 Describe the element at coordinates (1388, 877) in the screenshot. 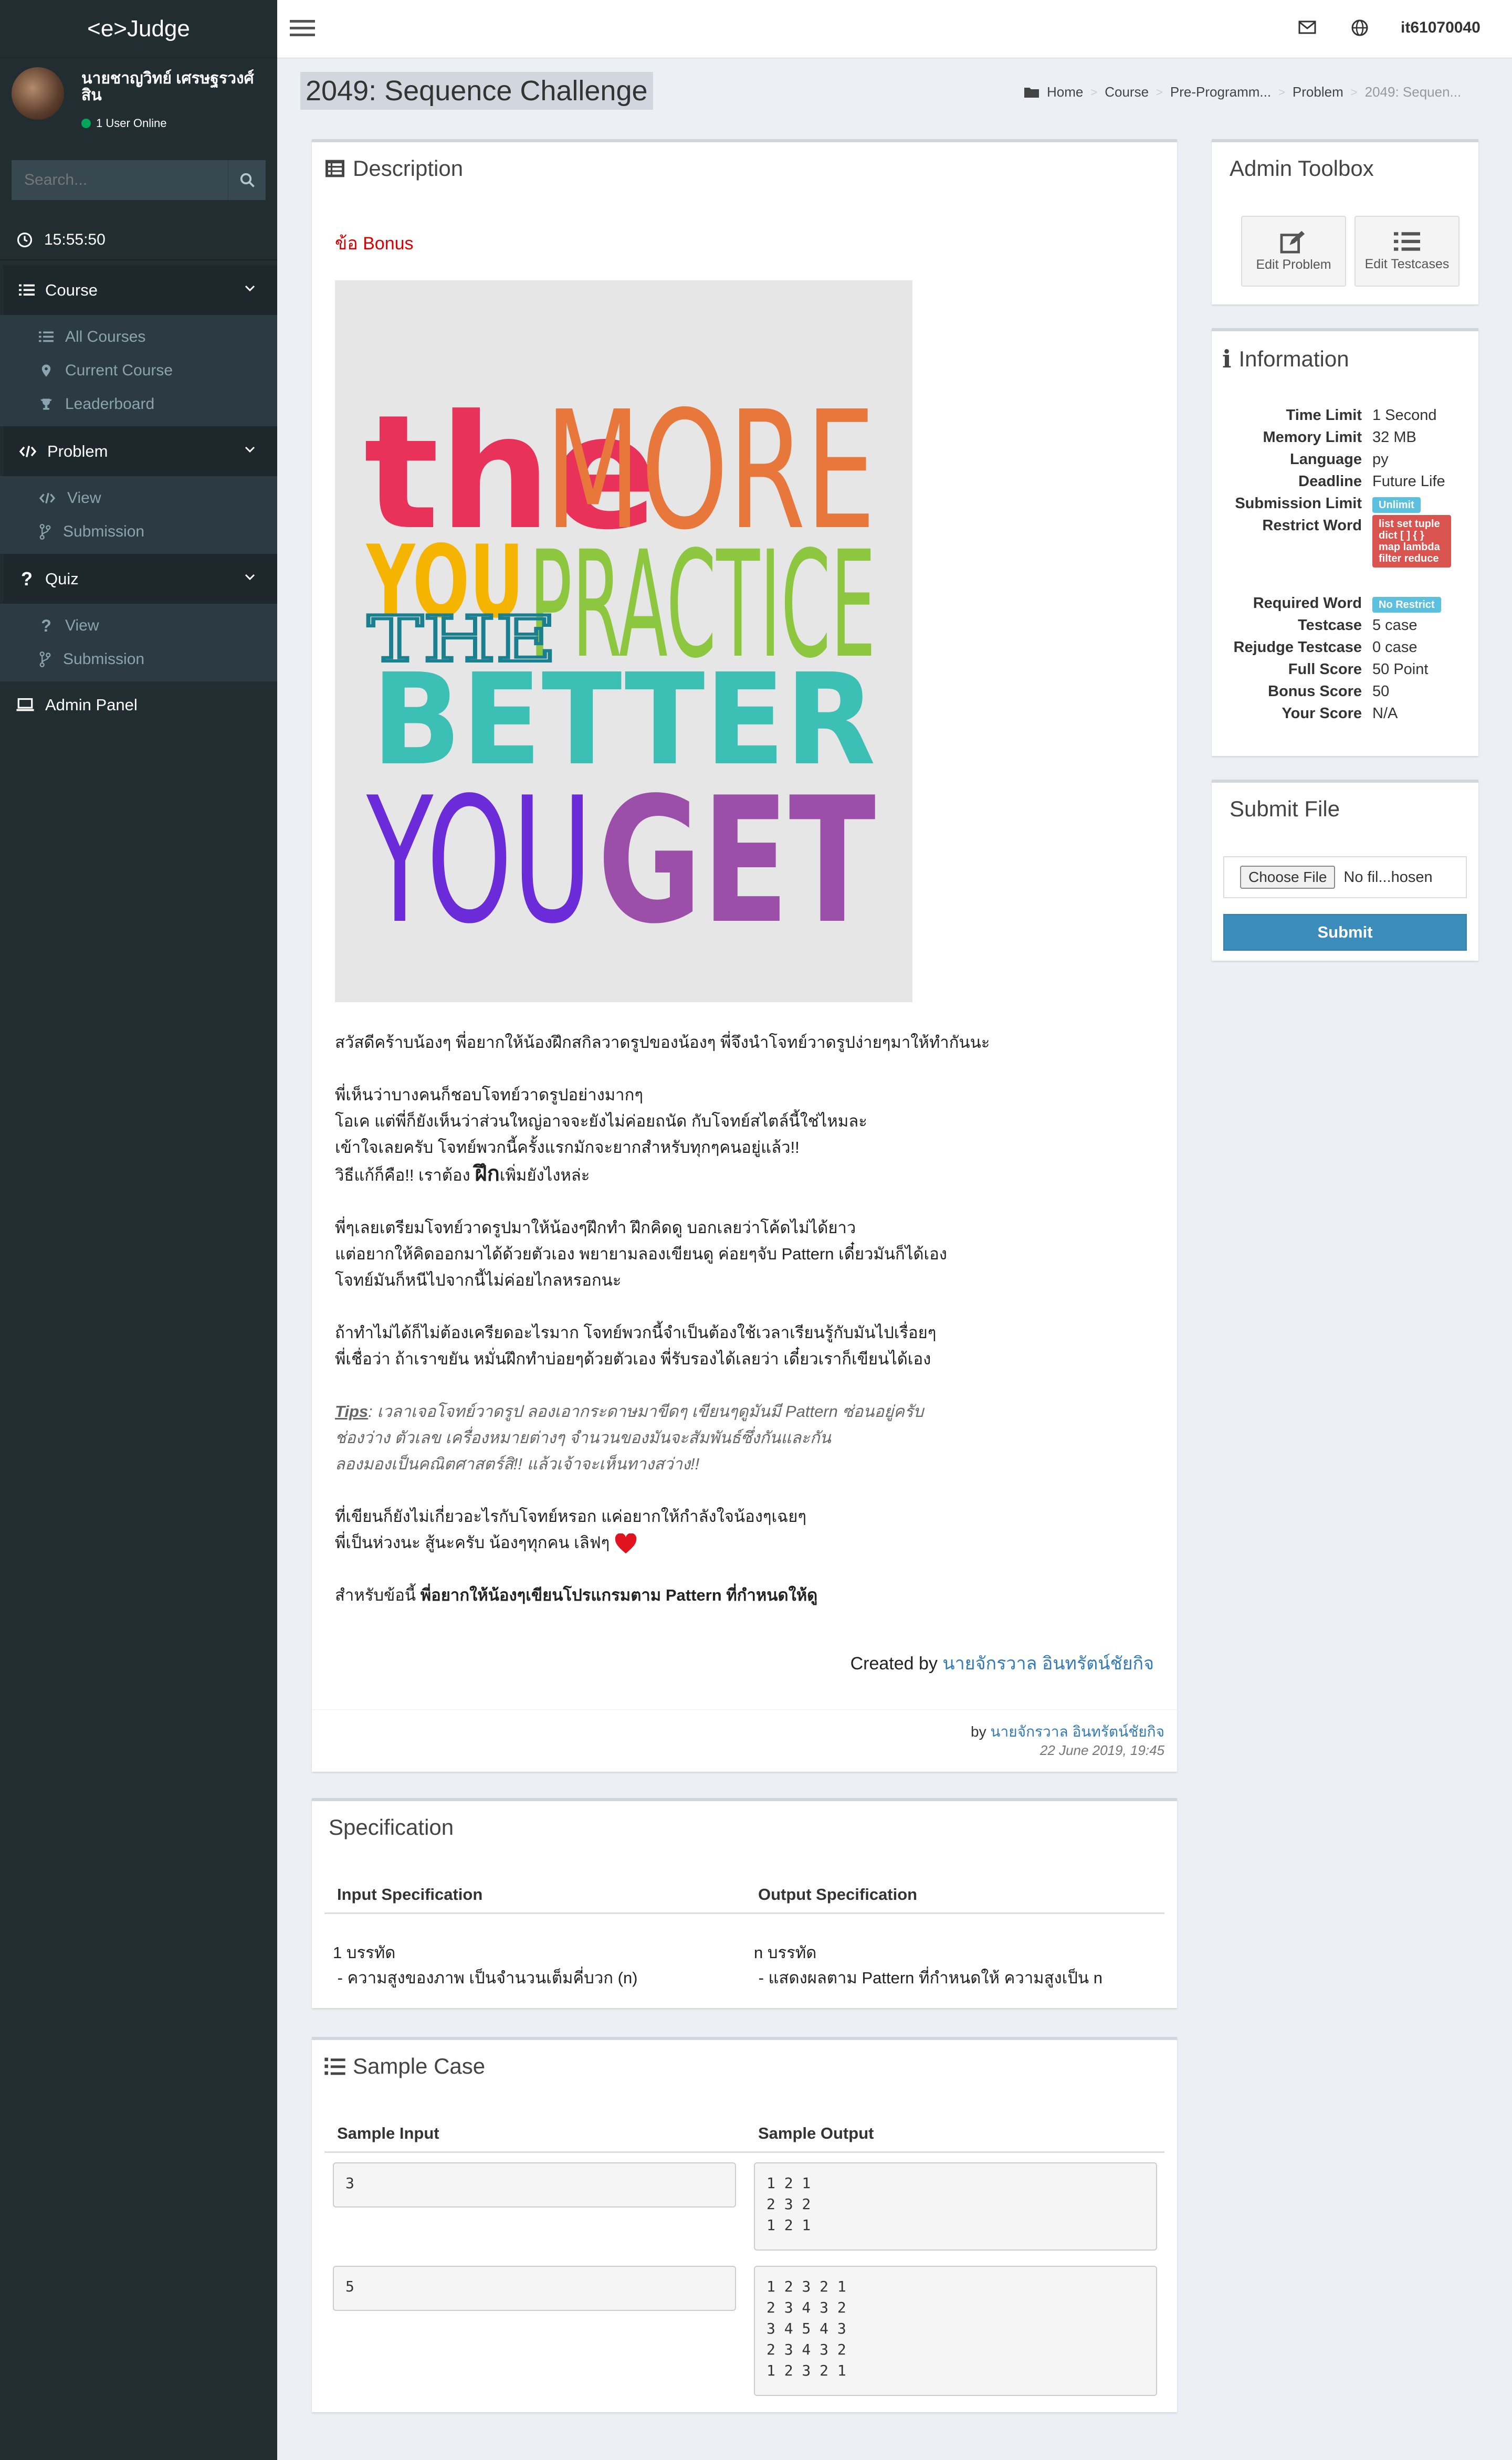

I see `file-input-status: No fil...hosen` at that location.